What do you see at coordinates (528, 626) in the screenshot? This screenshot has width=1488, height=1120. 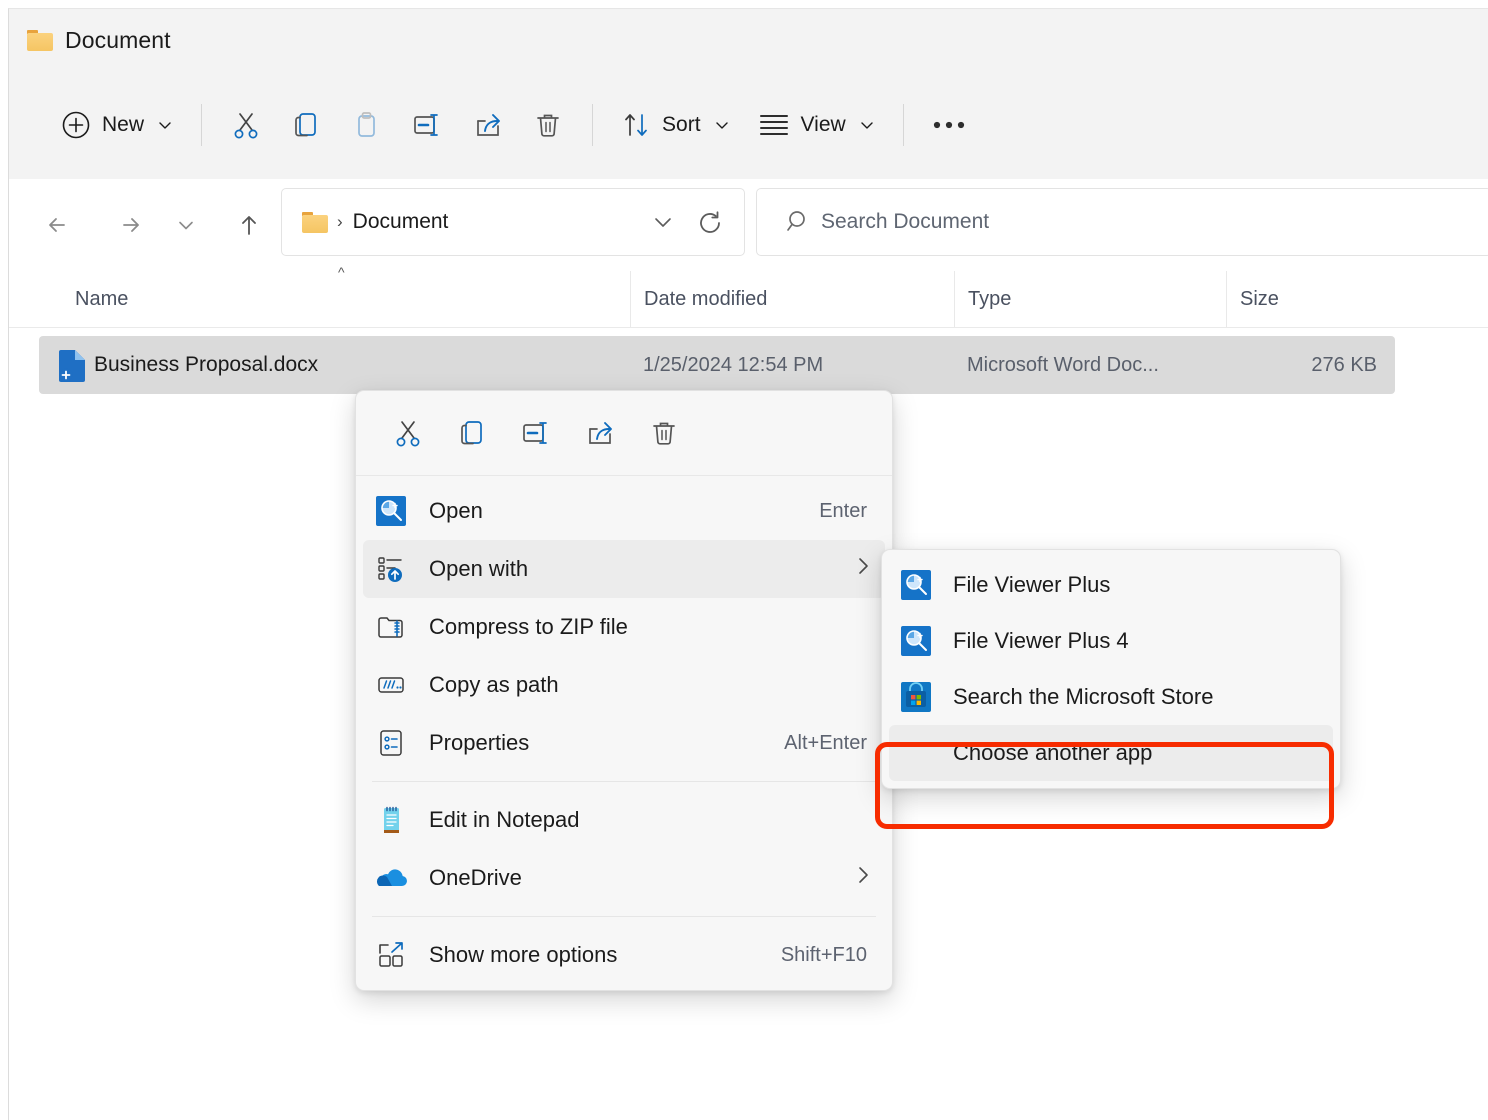 I see `menu-item-label: Compress to ZIP file` at bounding box center [528, 626].